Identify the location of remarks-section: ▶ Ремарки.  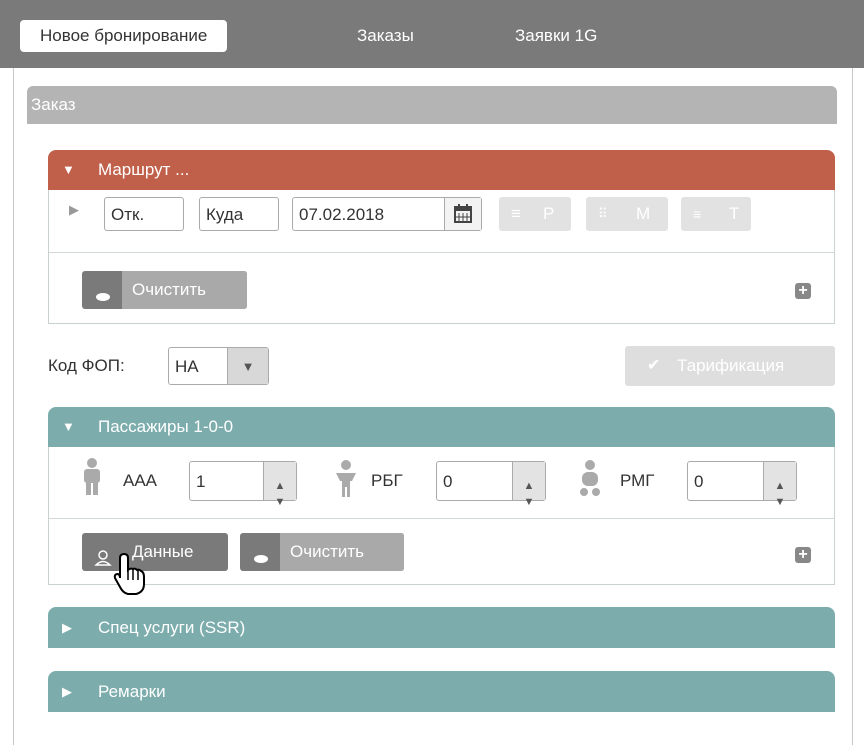
(441, 691).